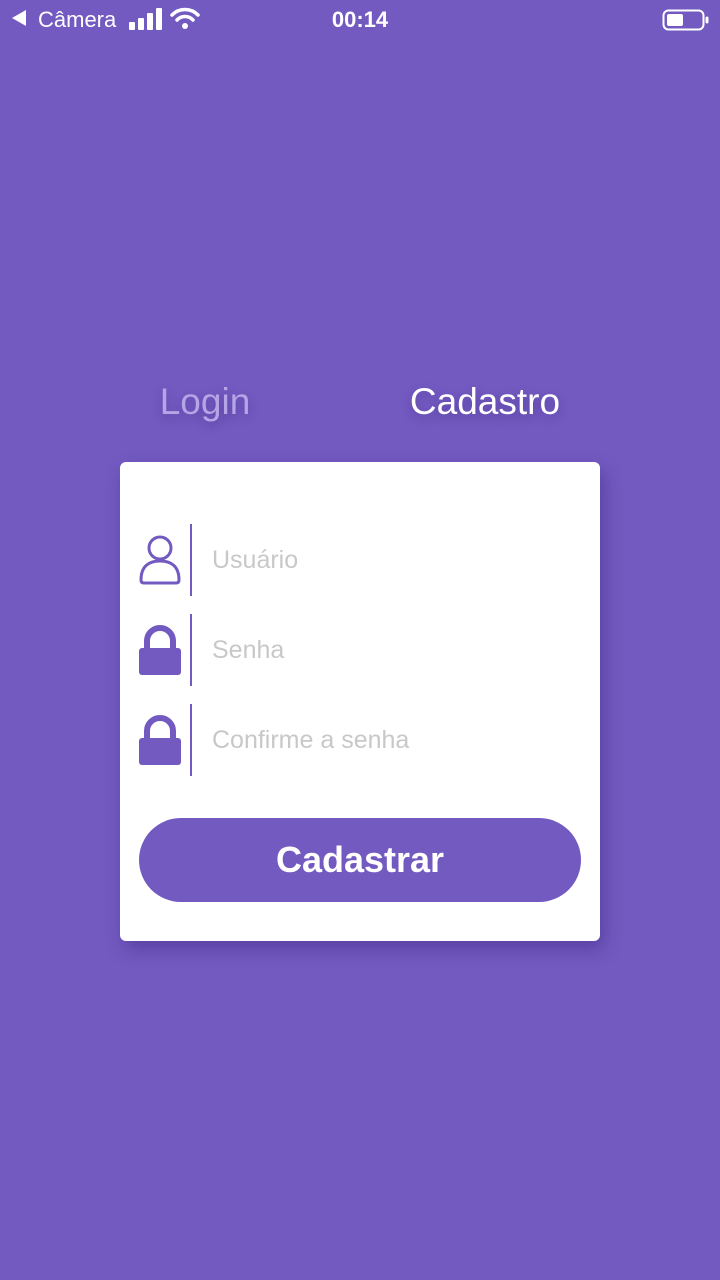  Describe the element at coordinates (360, 860) in the screenshot. I see `signup-button: Cadastrar` at that location.